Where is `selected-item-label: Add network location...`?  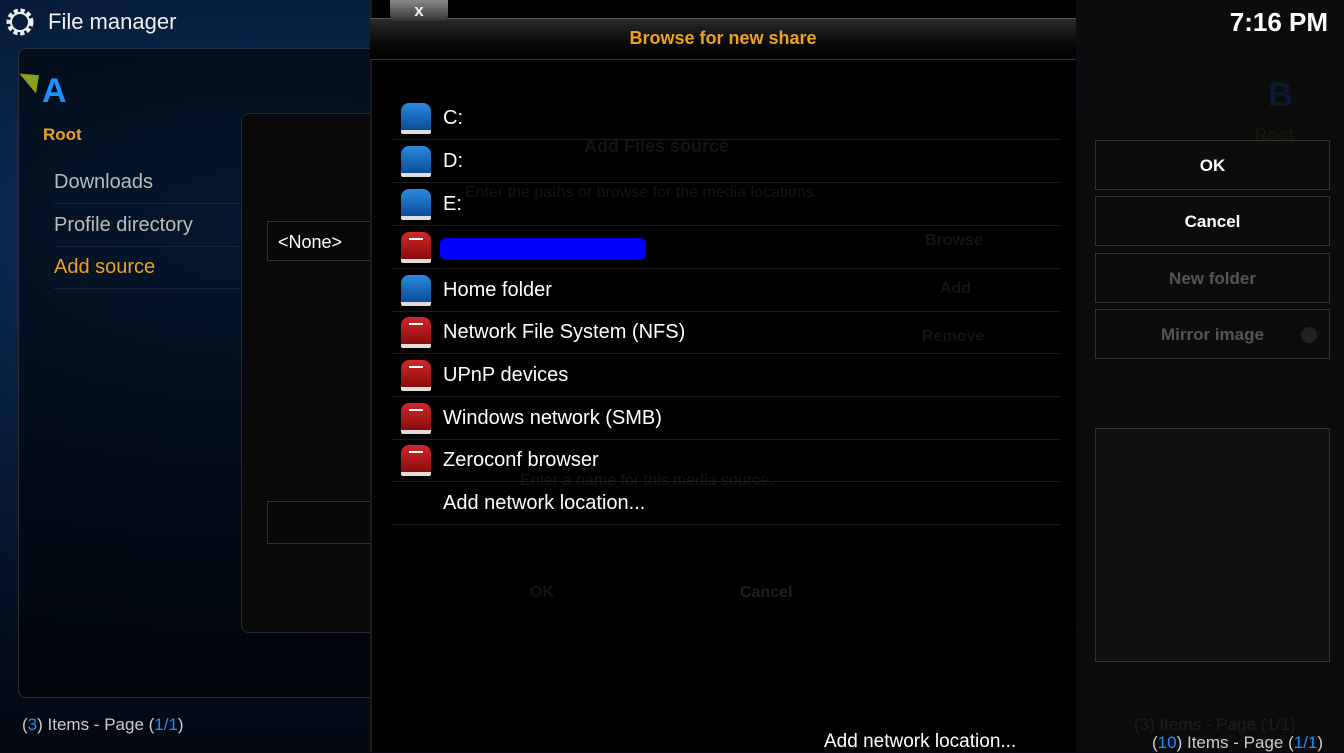
selected-item-label: Add network location... is located at coordinates (920, 741).